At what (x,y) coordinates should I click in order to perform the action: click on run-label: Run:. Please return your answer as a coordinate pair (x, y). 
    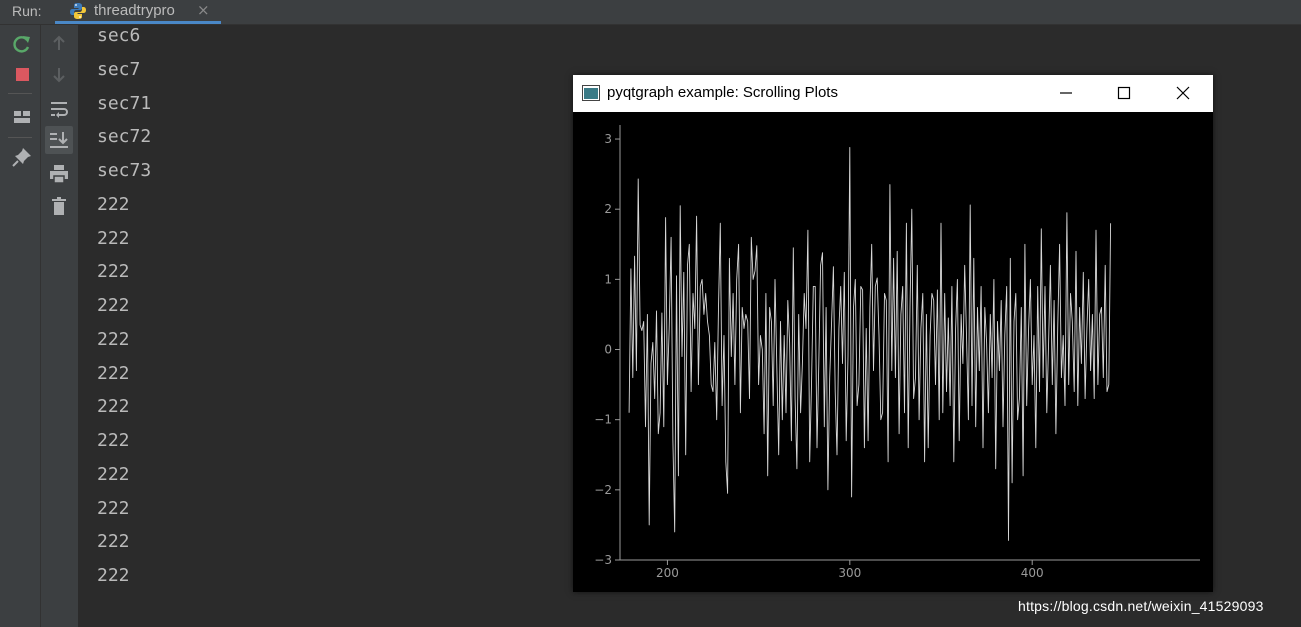
    Looking at the image, I should click on (27, 11).